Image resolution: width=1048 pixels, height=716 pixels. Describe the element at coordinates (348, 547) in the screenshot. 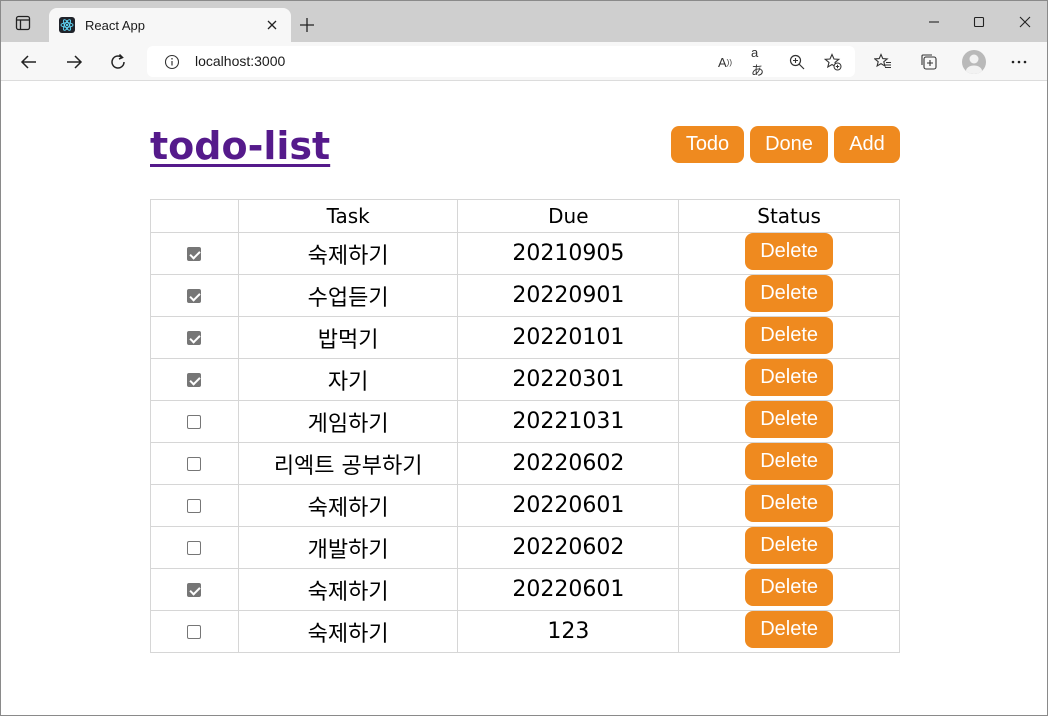

I see `task-cell: 개발하기` at that location.